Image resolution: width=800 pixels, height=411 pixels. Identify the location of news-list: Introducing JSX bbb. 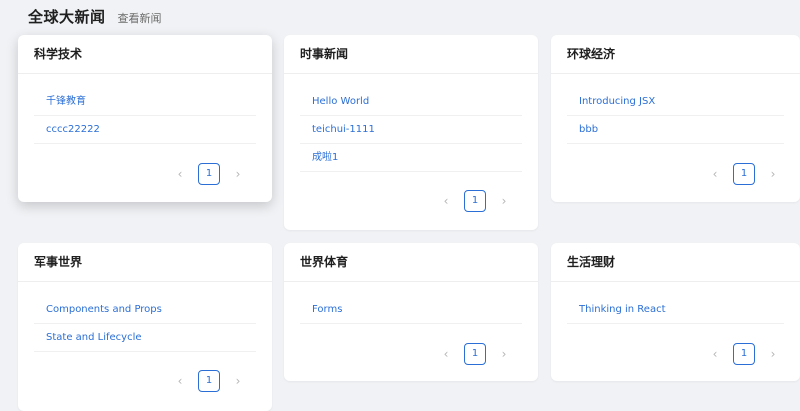
(675, 116).